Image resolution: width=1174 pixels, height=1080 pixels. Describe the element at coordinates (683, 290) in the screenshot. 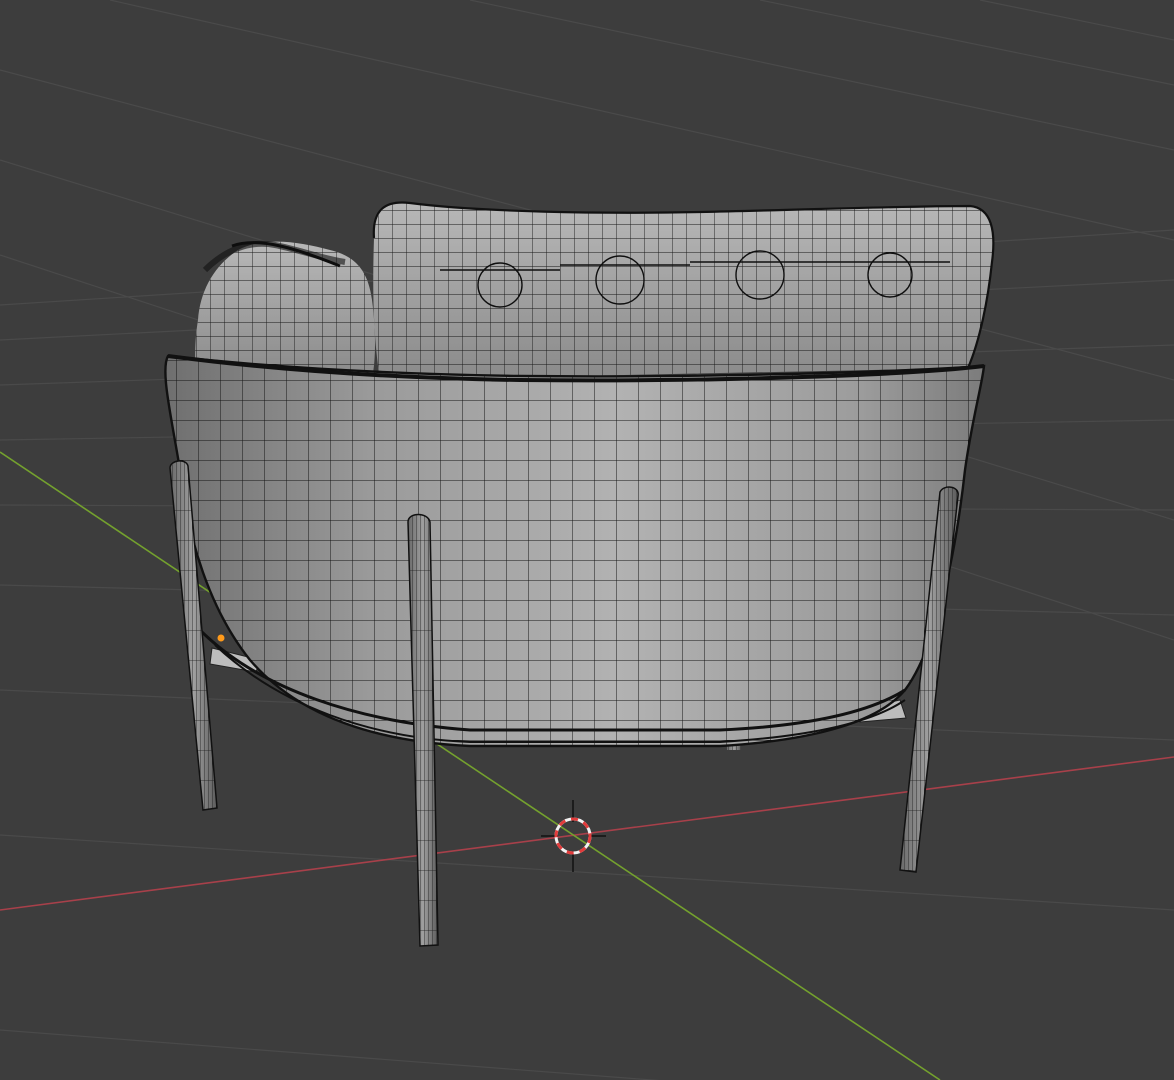

I see `back-cushion` at that location.